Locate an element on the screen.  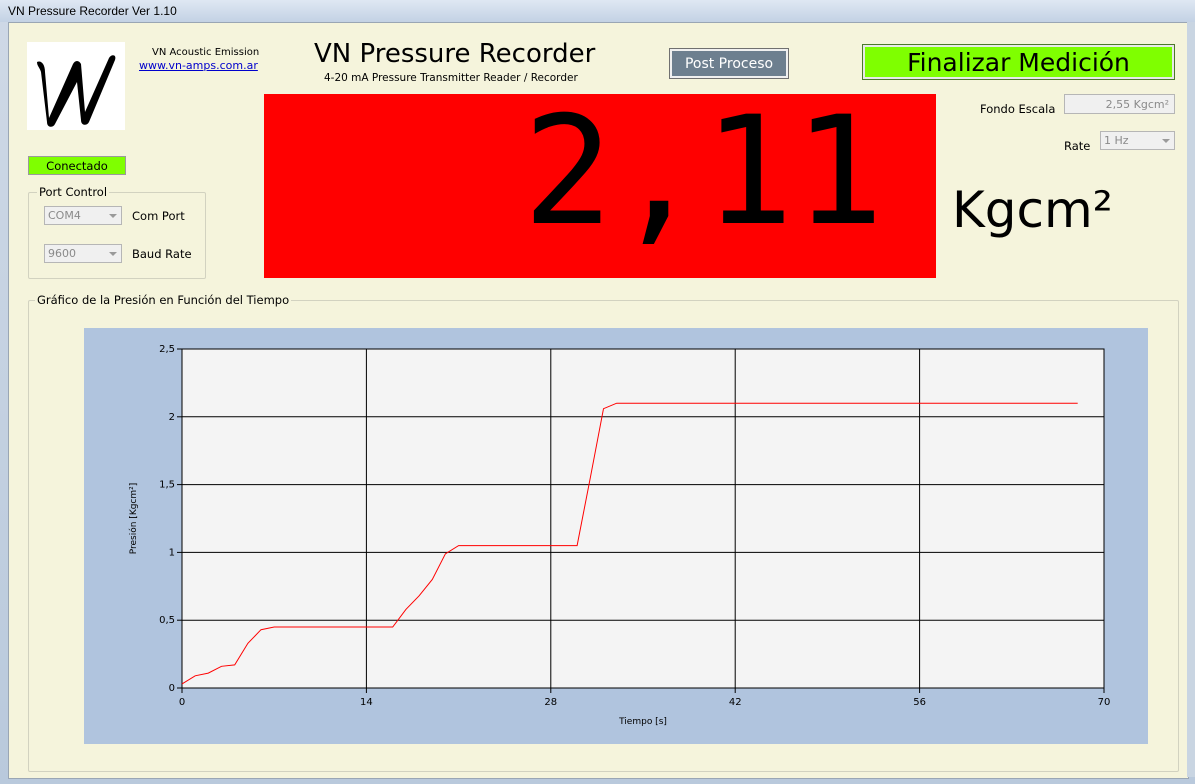
pressure-display: 2,11 is located at coordinates (600, 186).